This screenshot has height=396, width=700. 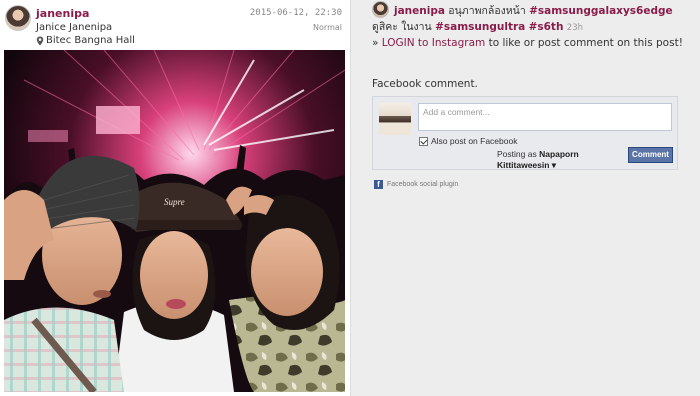 What do you see at coordinates (395, 119) in the screenshot?
I see `facebook-user-avatar` at bounding box center [395, 119].